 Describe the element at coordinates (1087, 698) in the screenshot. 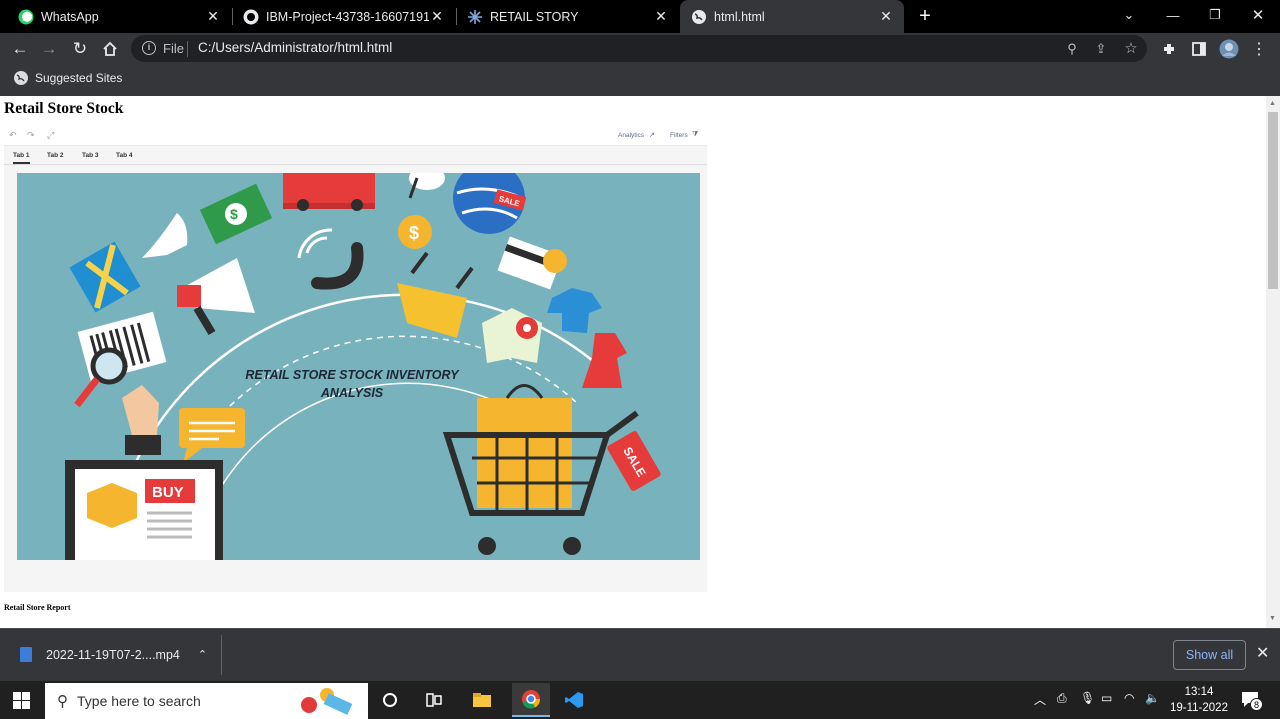

I see `microphone-icon: 🎙` at that location.